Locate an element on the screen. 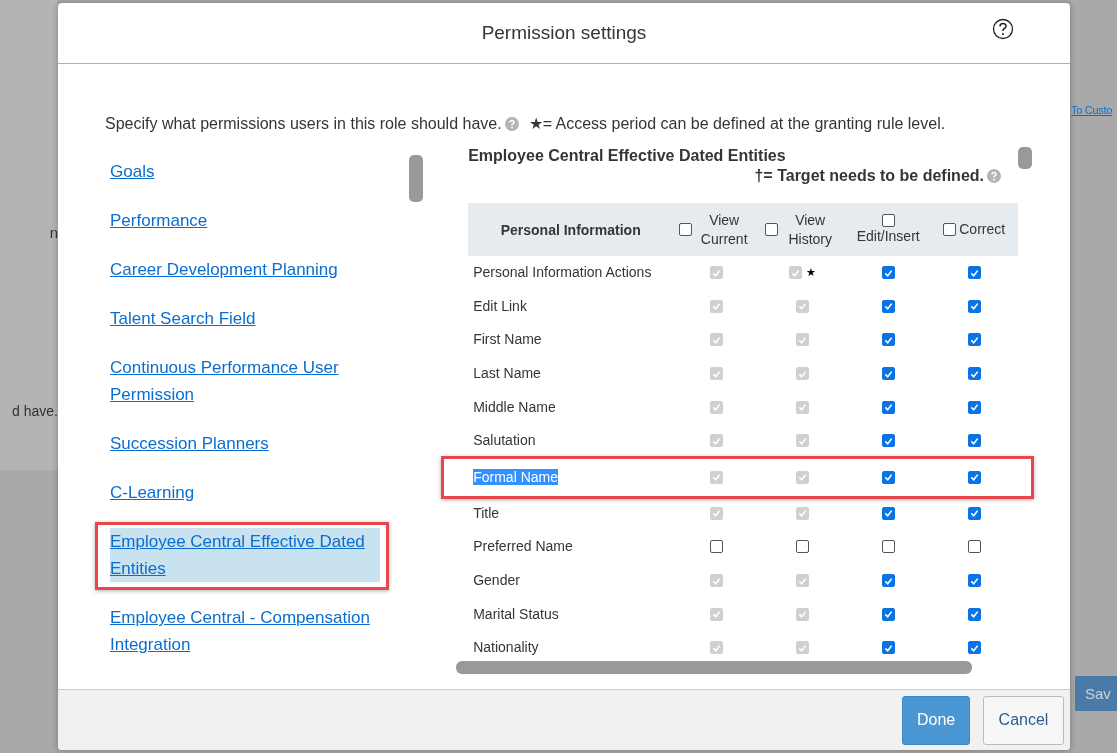 This screenshot has height=753, width=1117. background-text: d have. is located at coordinates (35, 411).